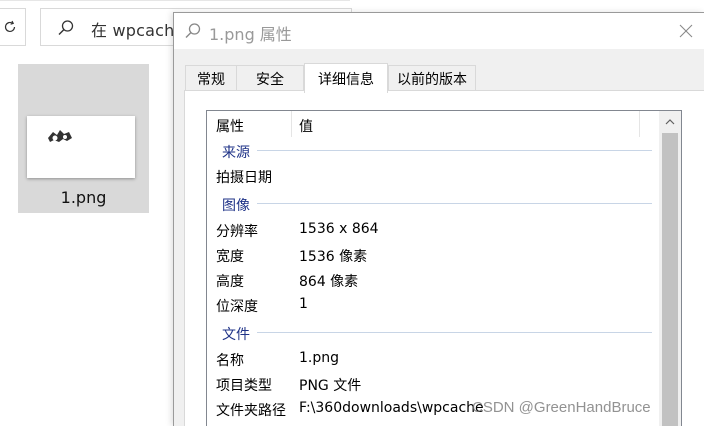 This screenshot has height=426, width=704. I want to click on scrollbar-thumb, so click(670, 279).